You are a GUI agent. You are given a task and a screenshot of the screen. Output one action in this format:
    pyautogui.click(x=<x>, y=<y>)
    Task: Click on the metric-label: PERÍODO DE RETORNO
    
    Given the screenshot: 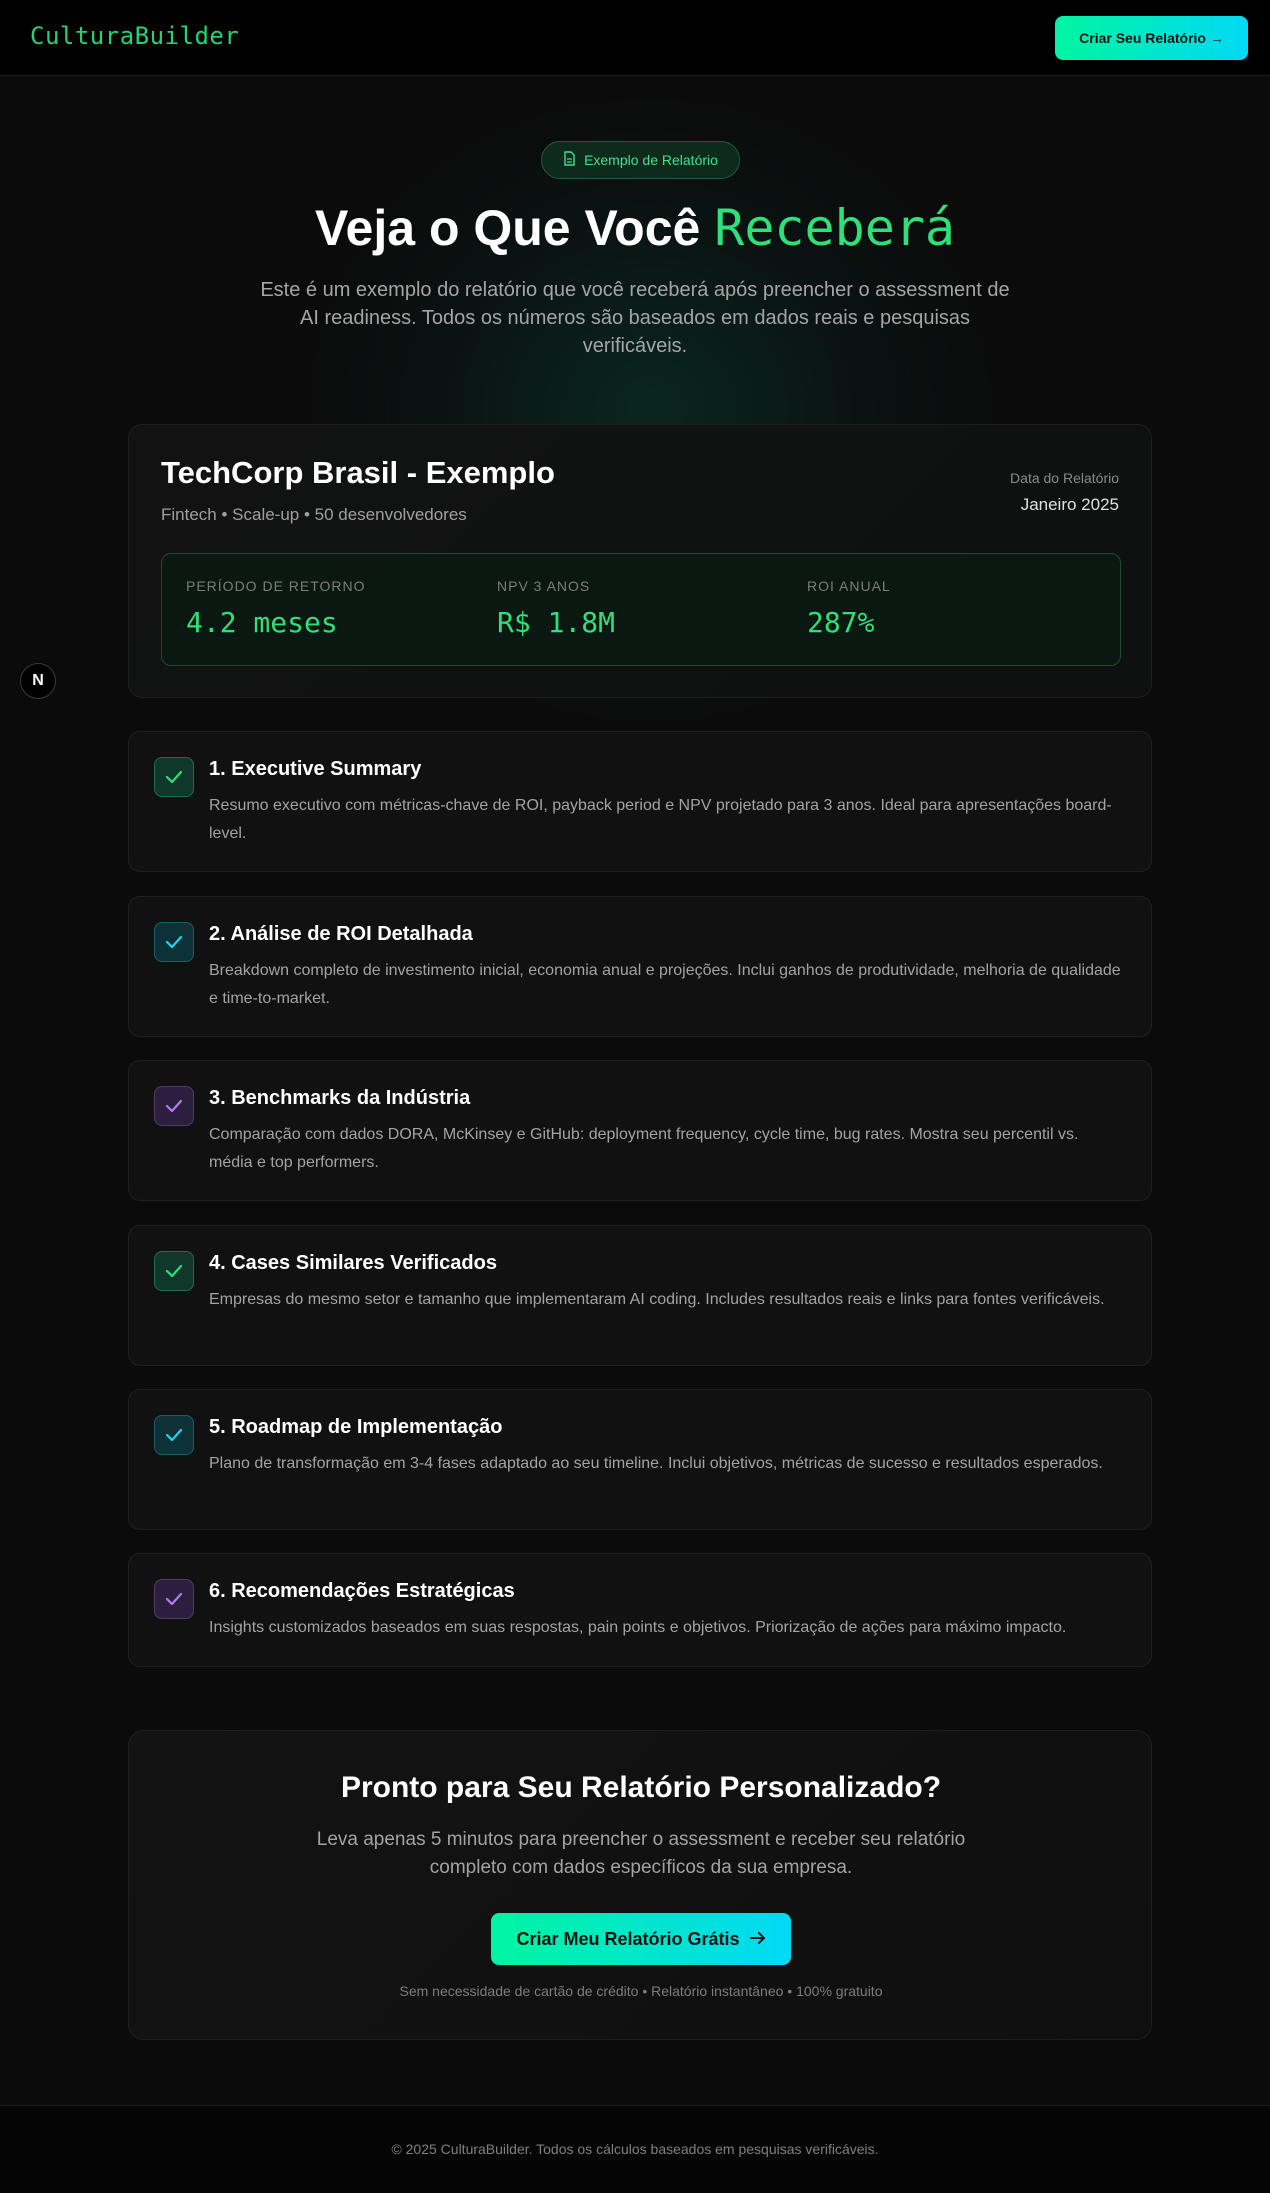 What is the action you would take?
    pyautogui.click(x=276, y=586)
    